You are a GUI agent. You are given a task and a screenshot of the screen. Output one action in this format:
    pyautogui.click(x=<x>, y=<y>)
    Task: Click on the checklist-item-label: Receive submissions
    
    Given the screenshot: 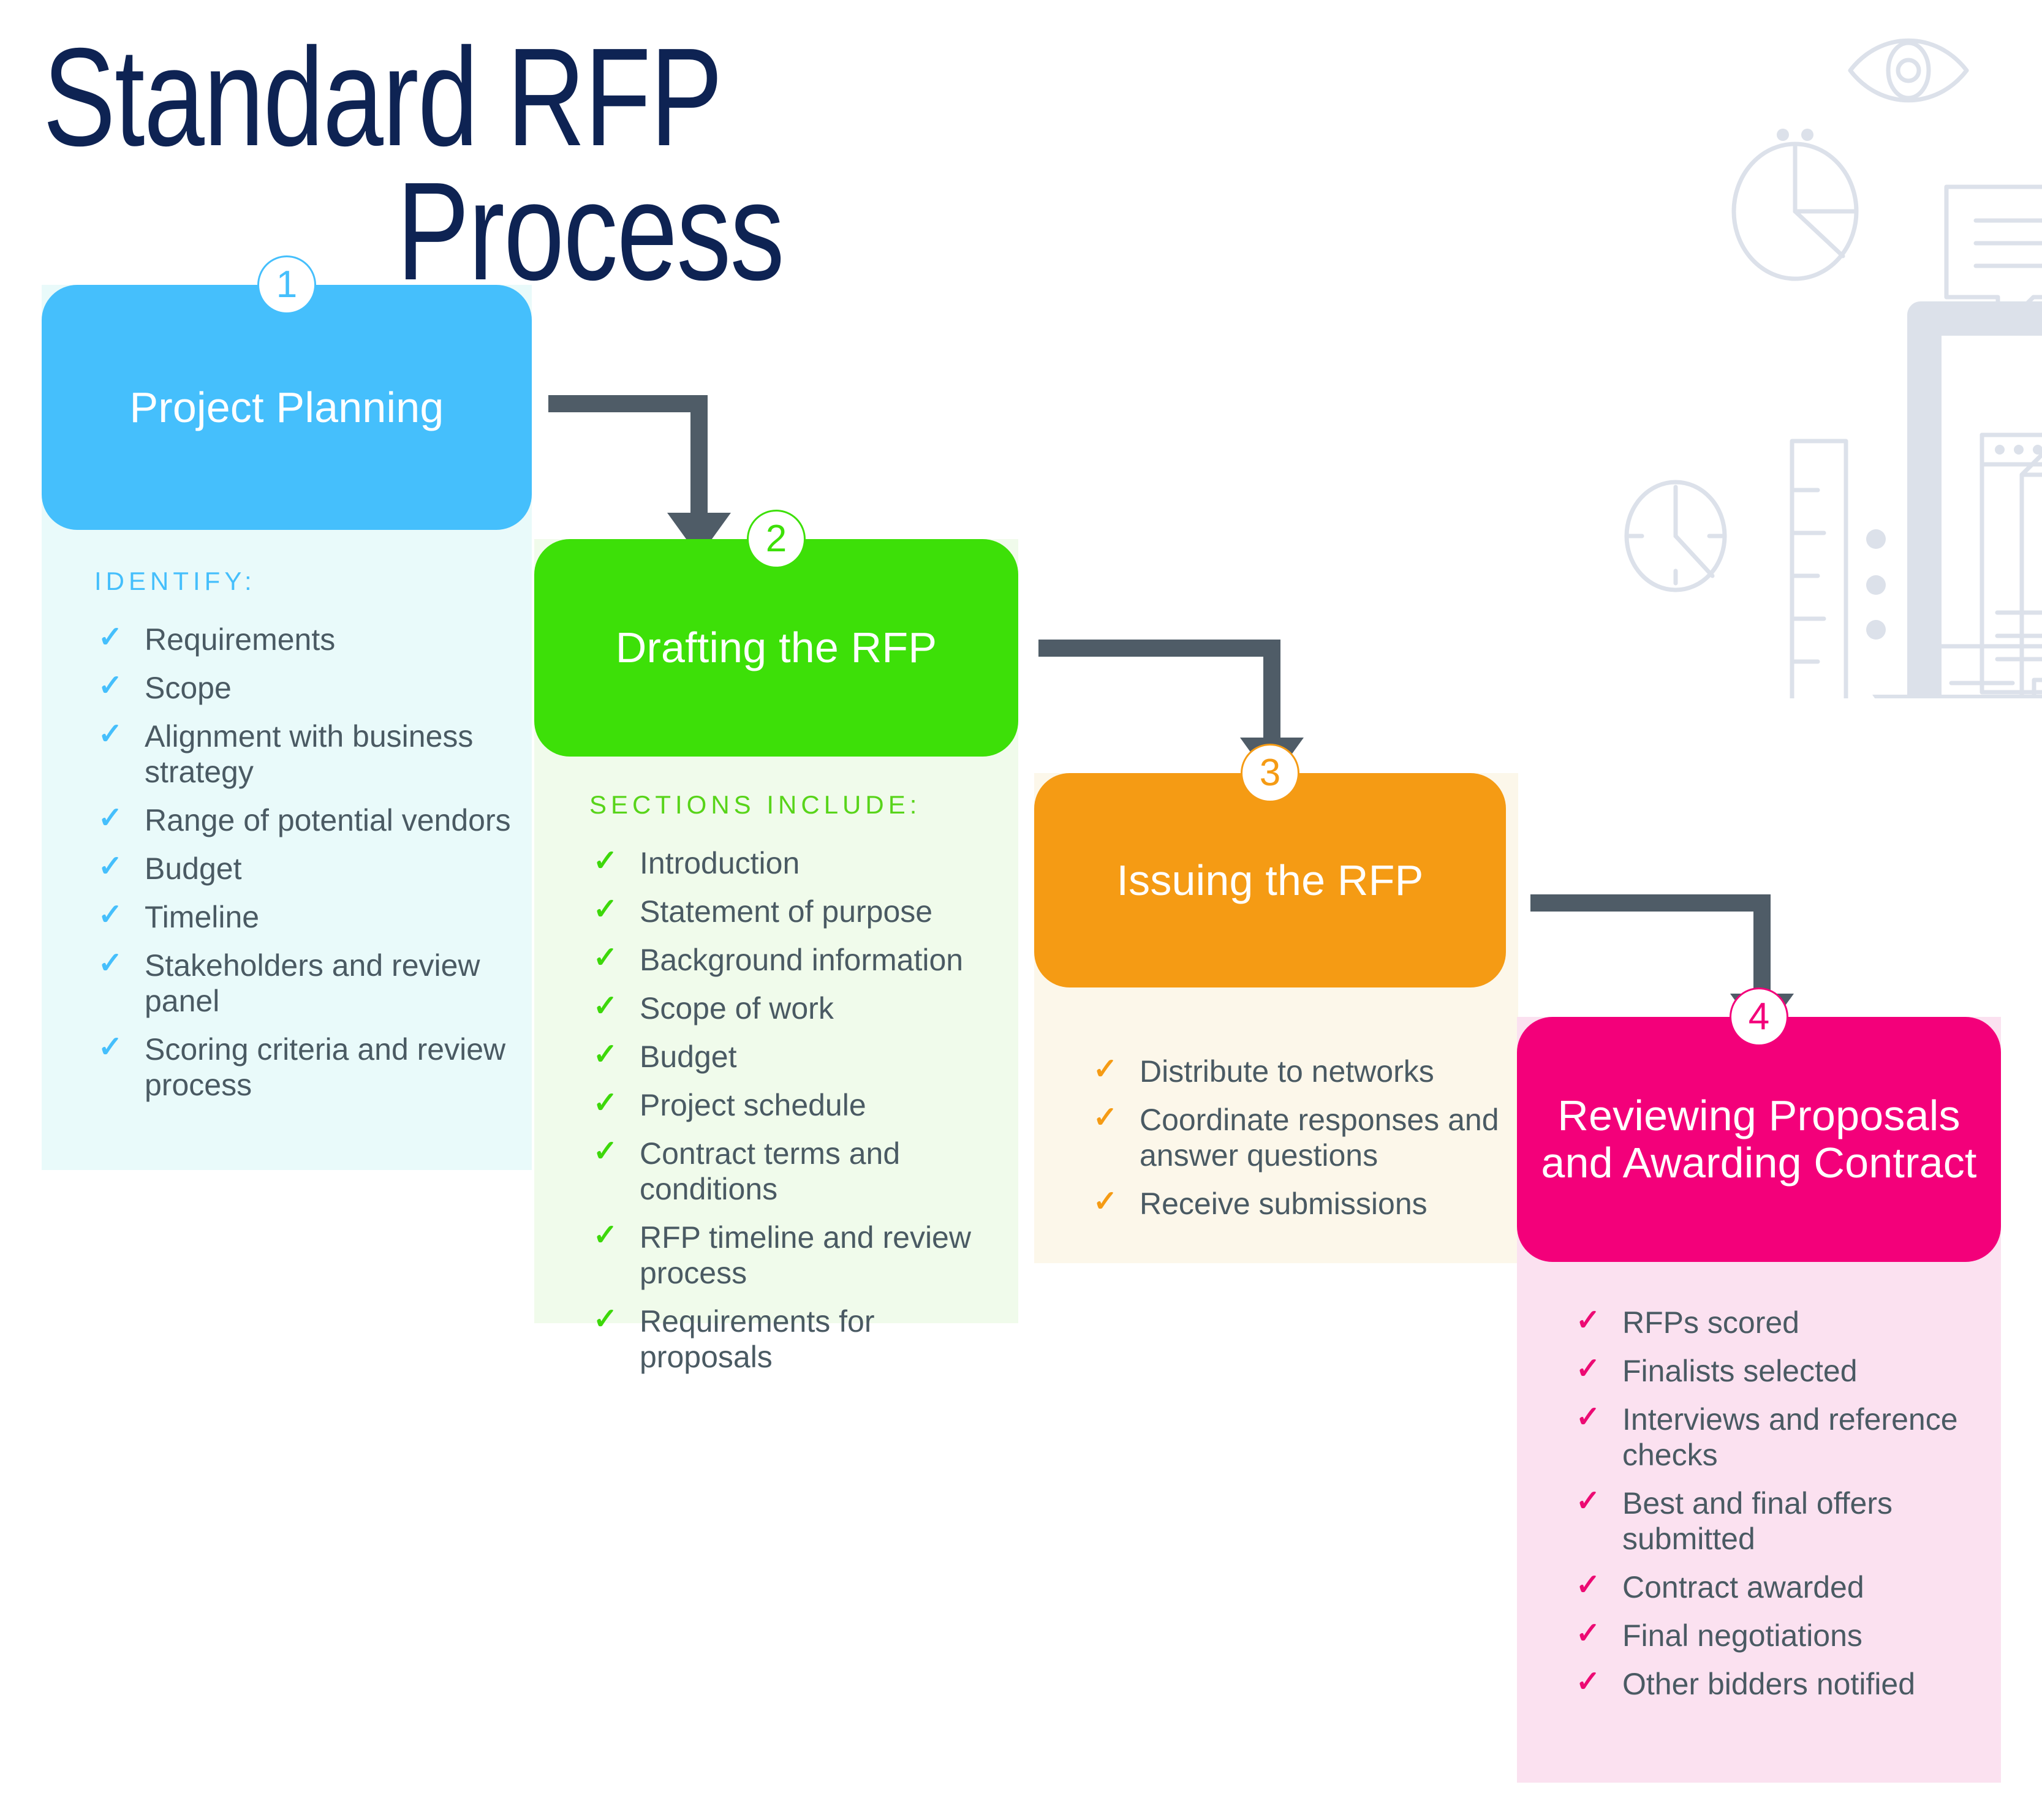 What is the action you would take?
    pyautogui.click(x=1284, y=1204)
    